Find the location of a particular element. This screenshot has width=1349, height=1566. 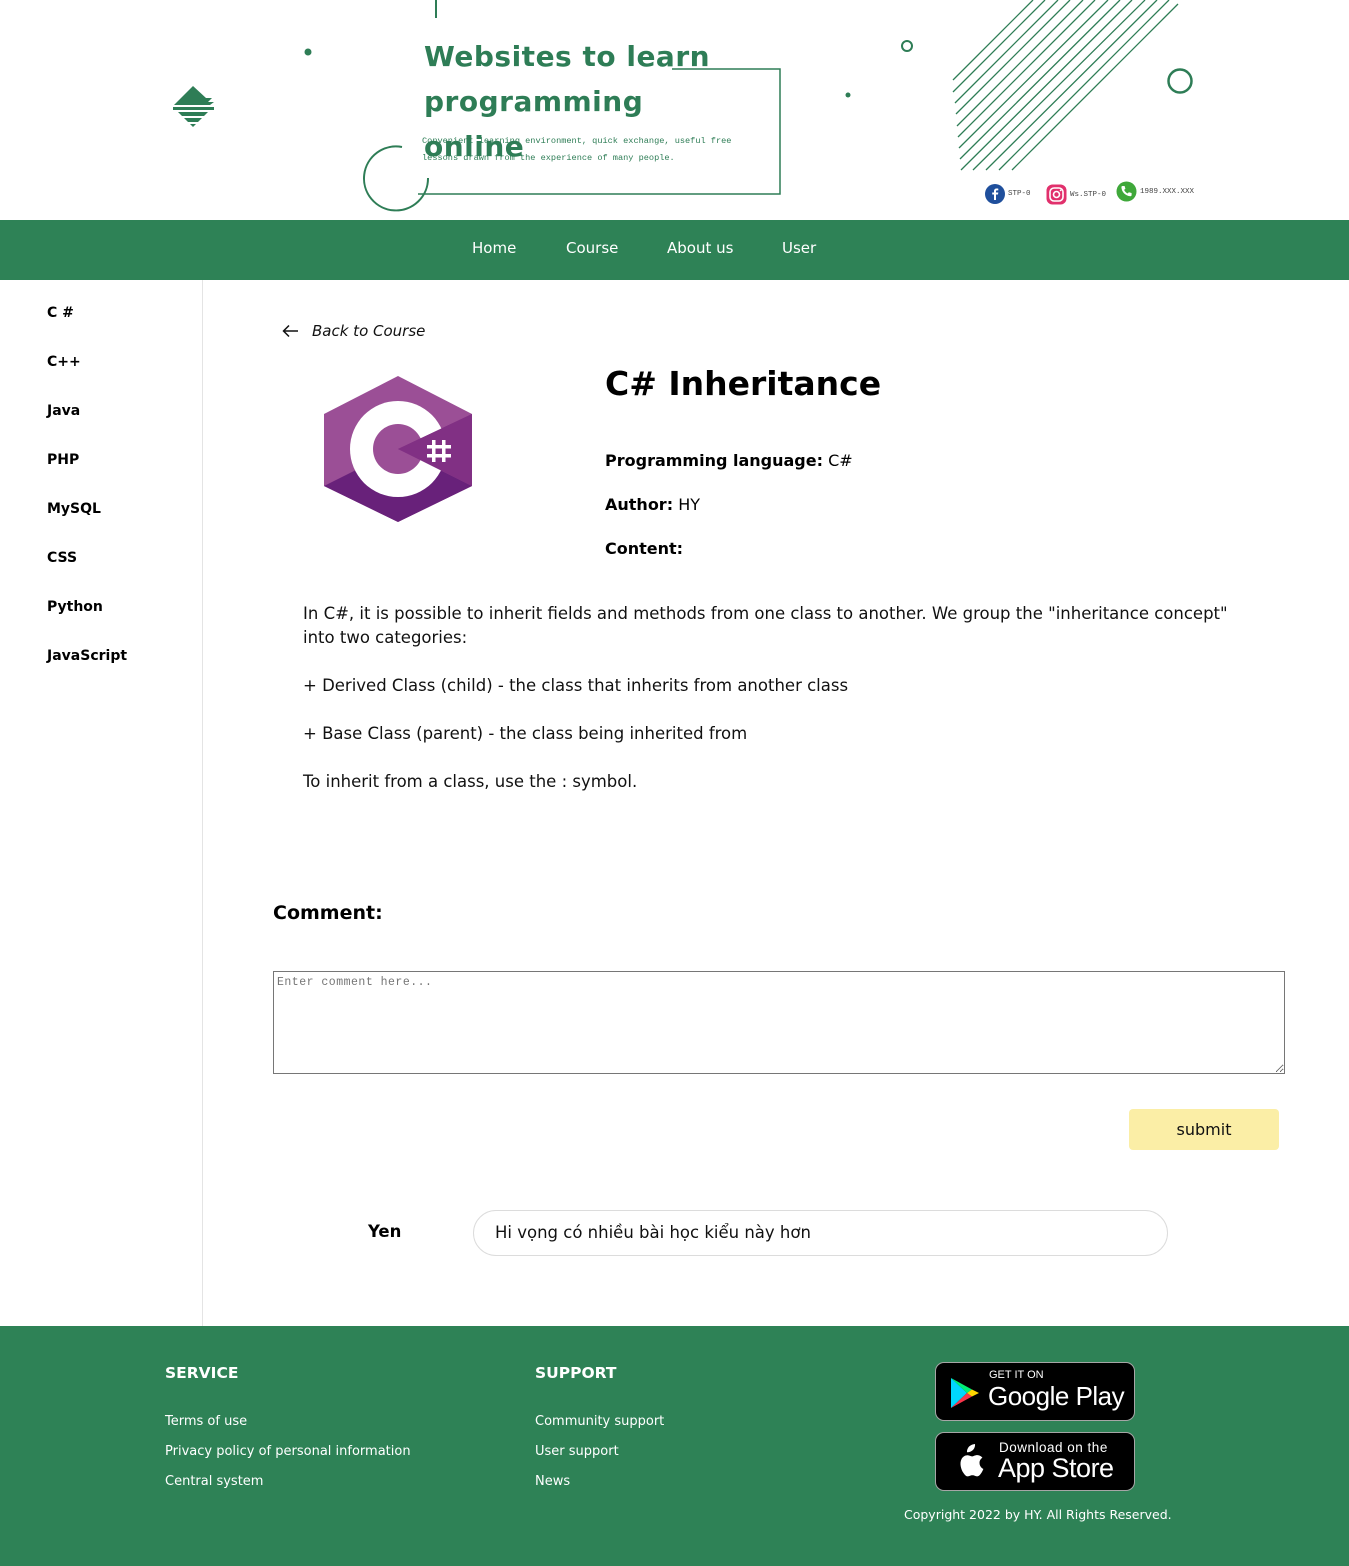

hero-title-line1: Websites to learn is located at coordinates (567, 56).